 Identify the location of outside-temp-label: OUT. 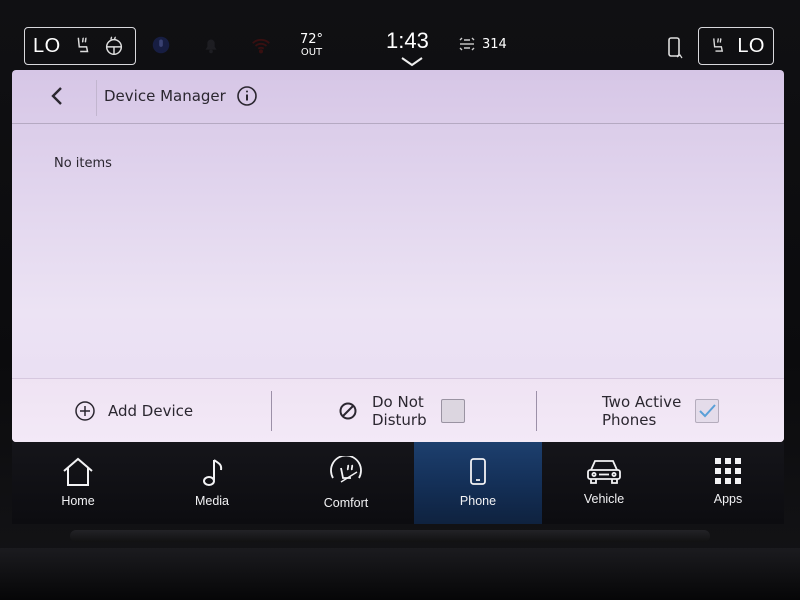
(311, 52).